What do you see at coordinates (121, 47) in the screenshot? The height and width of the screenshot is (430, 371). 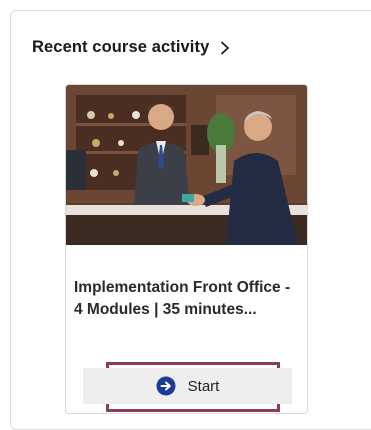 I see `section-title: Recent course activity` at bounding box center [121, 47].